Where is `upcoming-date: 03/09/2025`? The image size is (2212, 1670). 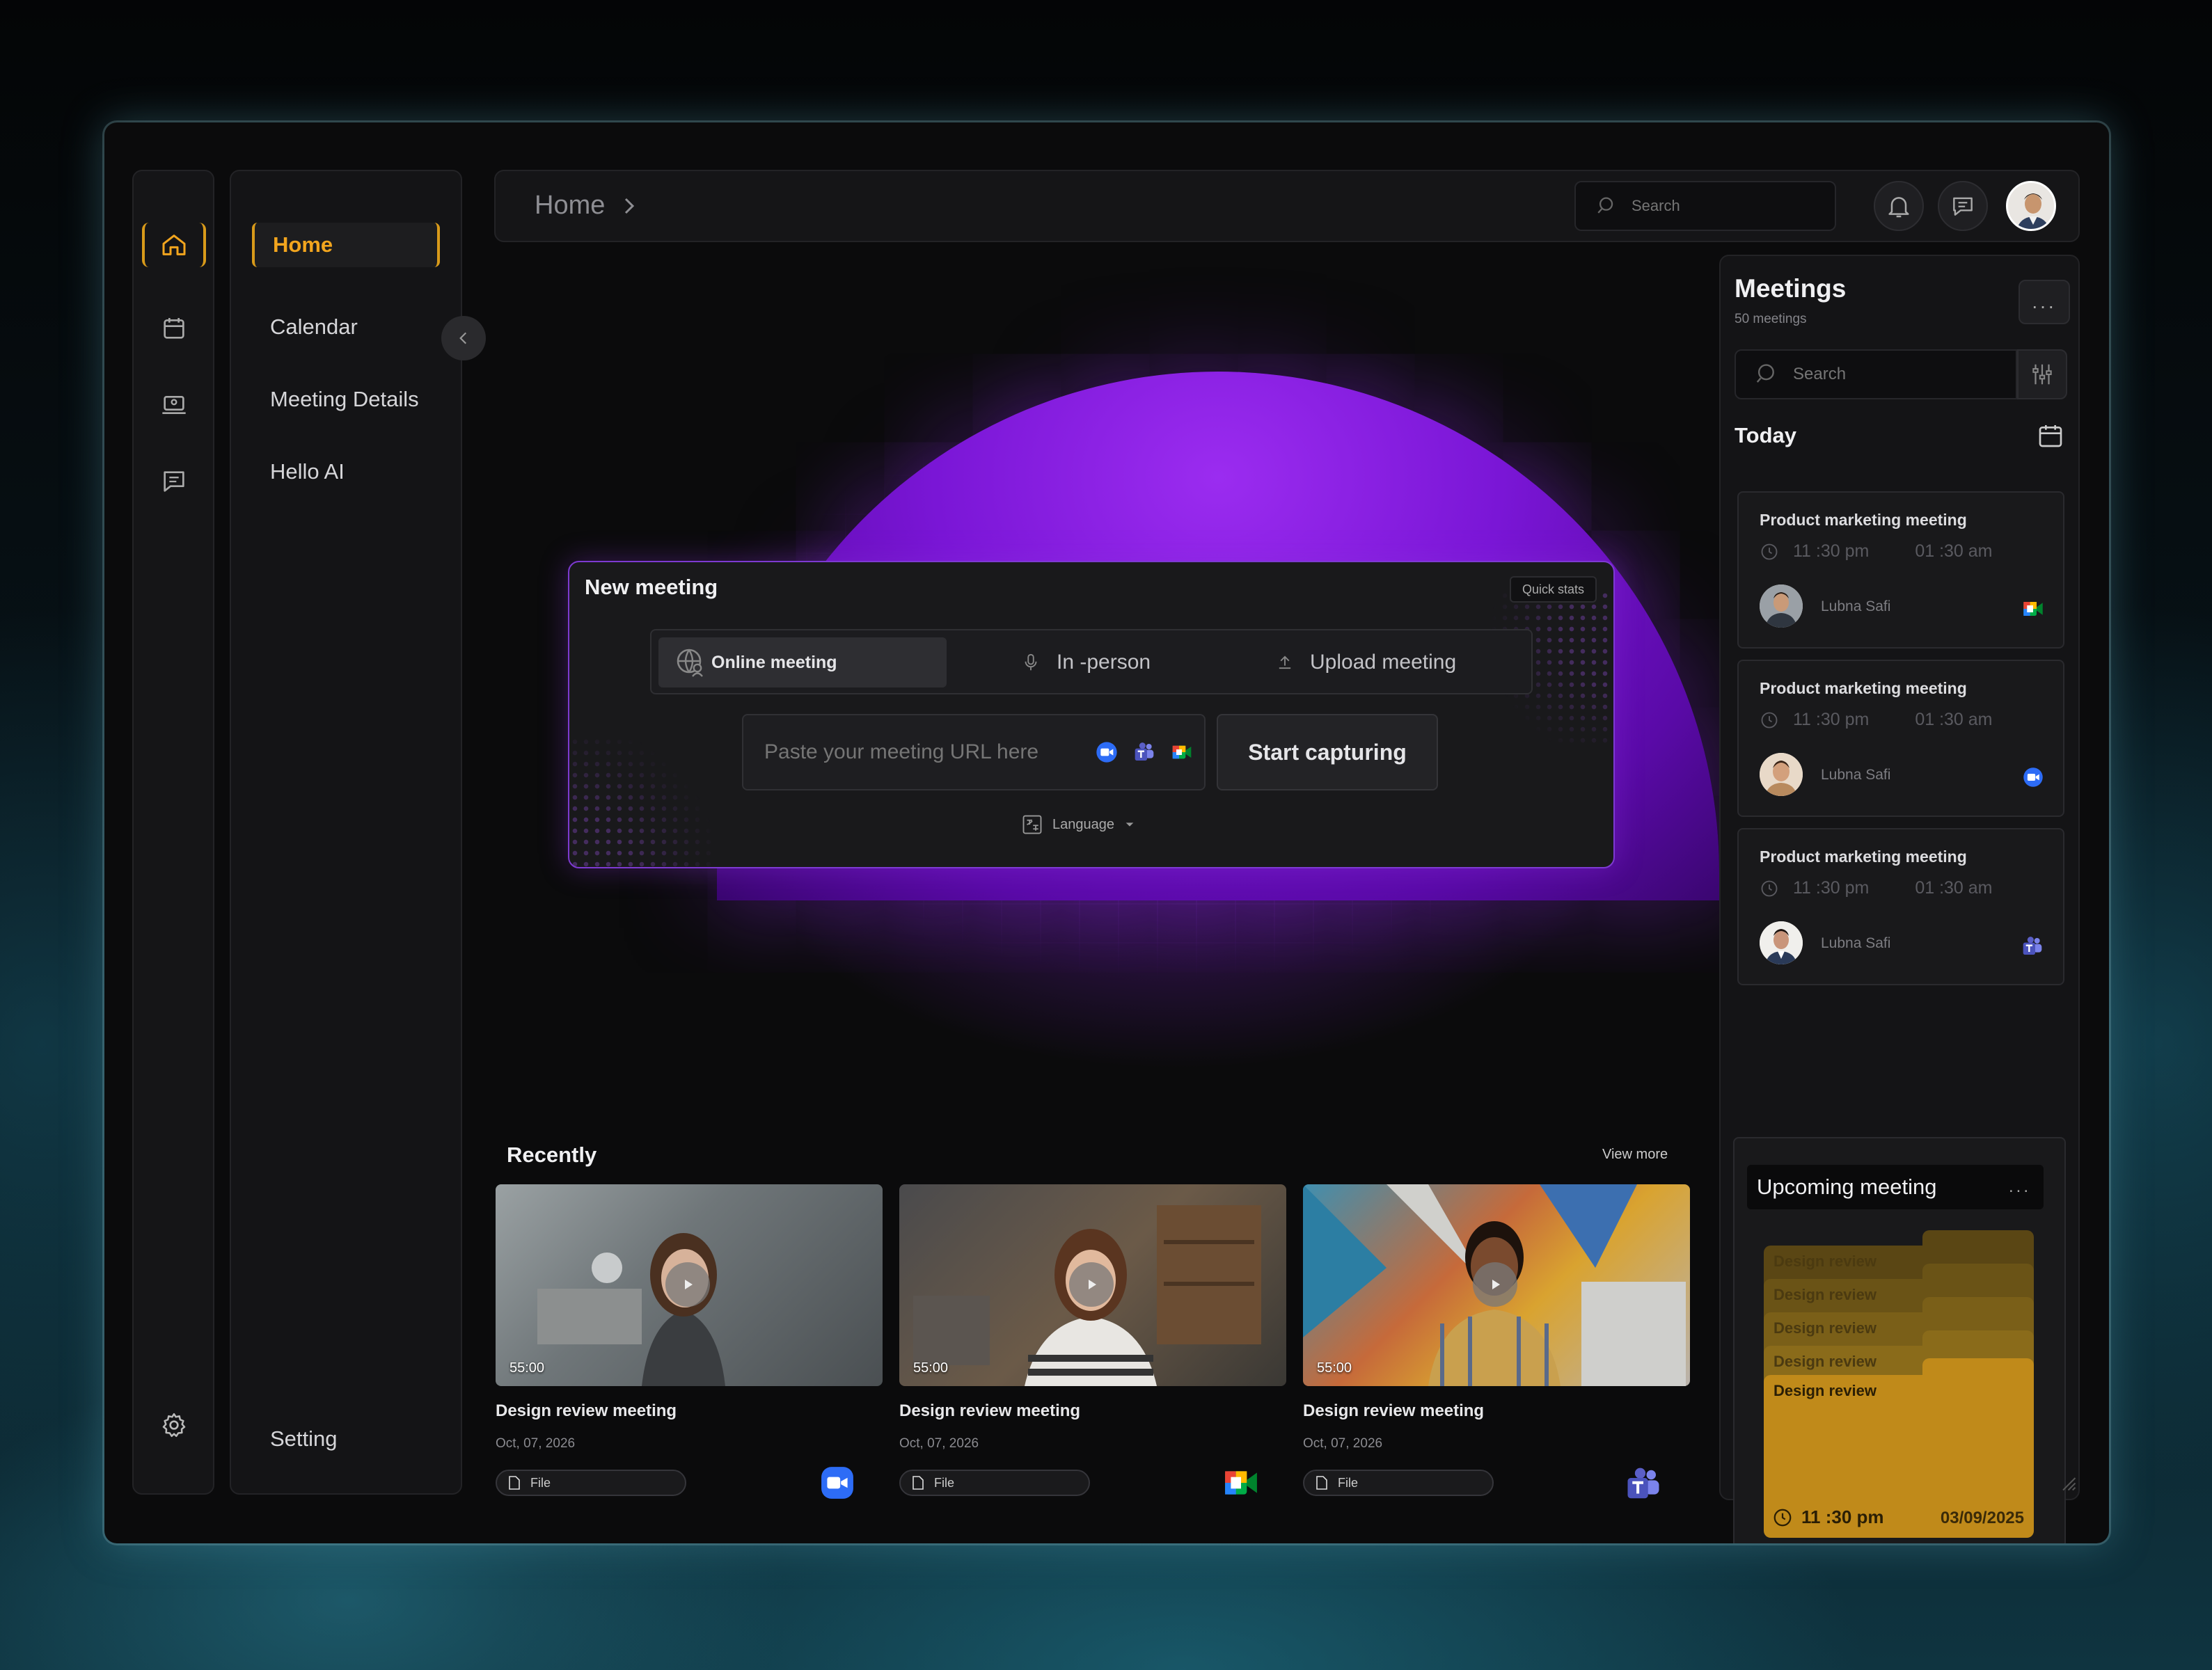
upcoming-date: 03/09/2025 is located at coordinates (1982, 1518).